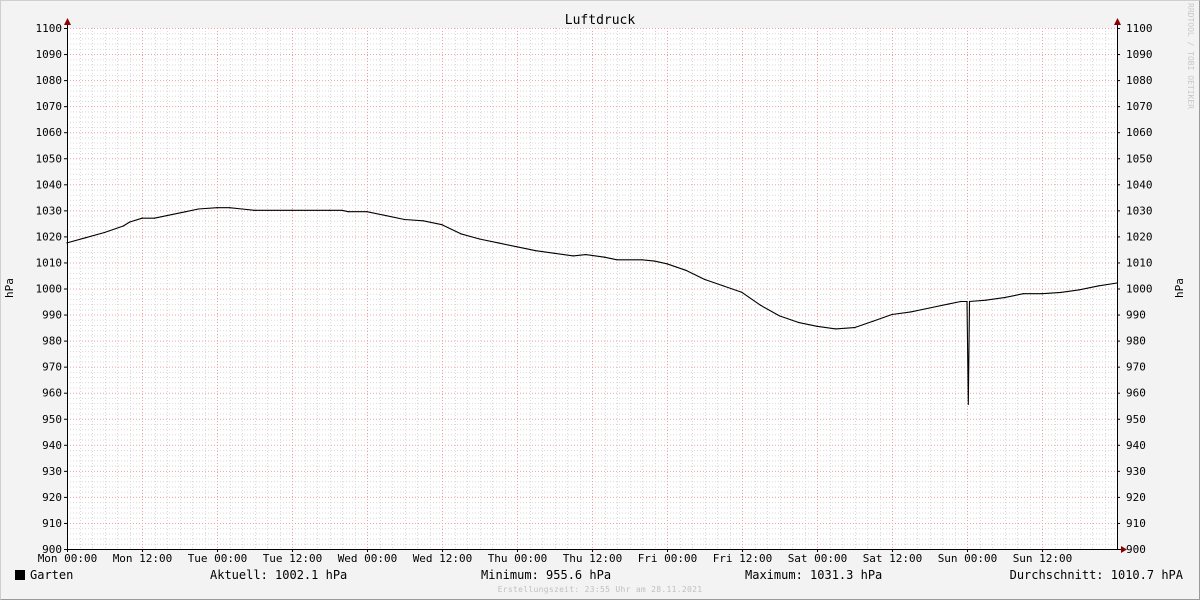 The width and height of the screenshot is (1200, 600). What do you see at coordinates (1139, 80) in the screenshot?
I see `y-tick-label: 1080` at bounding box center [1139, 80].